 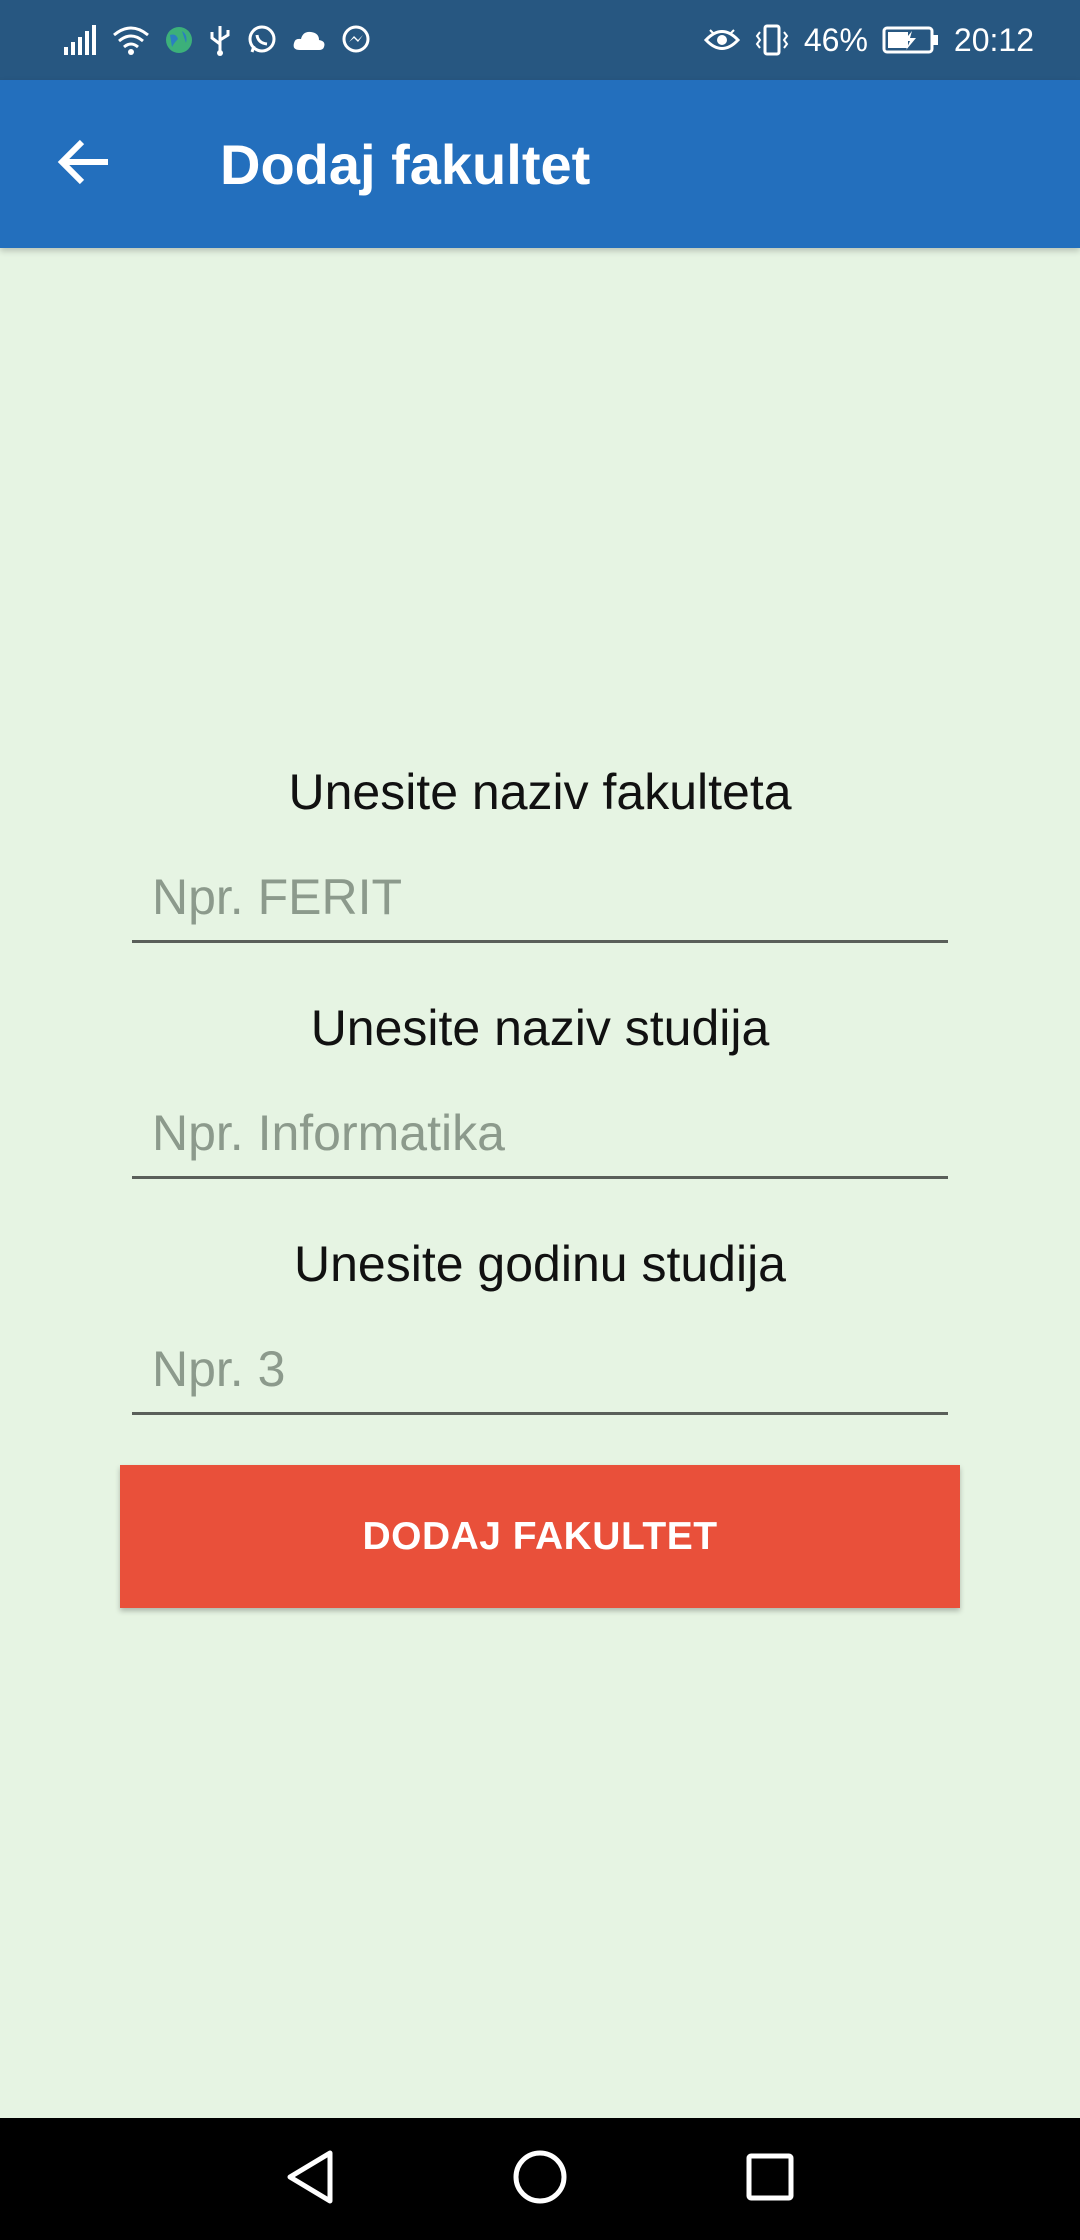 I want to click on back-triangle-icon, so click(x=310, y=2179).